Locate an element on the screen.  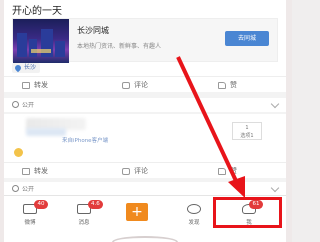
post-1-action-bar: 转发 评论 赞 is located at coordinates (145, 84).